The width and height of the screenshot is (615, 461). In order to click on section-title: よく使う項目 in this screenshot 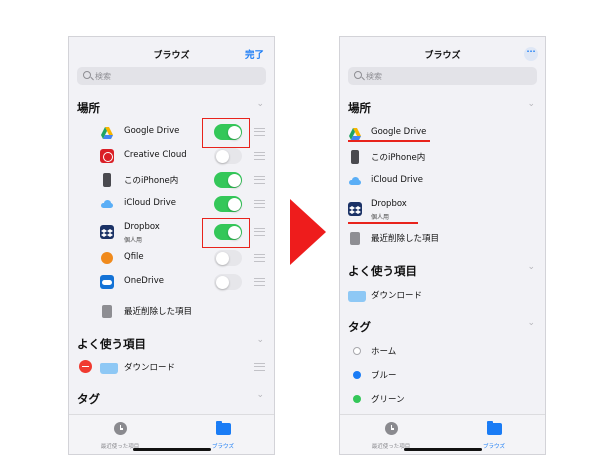, I will do `click(111, 344)`.